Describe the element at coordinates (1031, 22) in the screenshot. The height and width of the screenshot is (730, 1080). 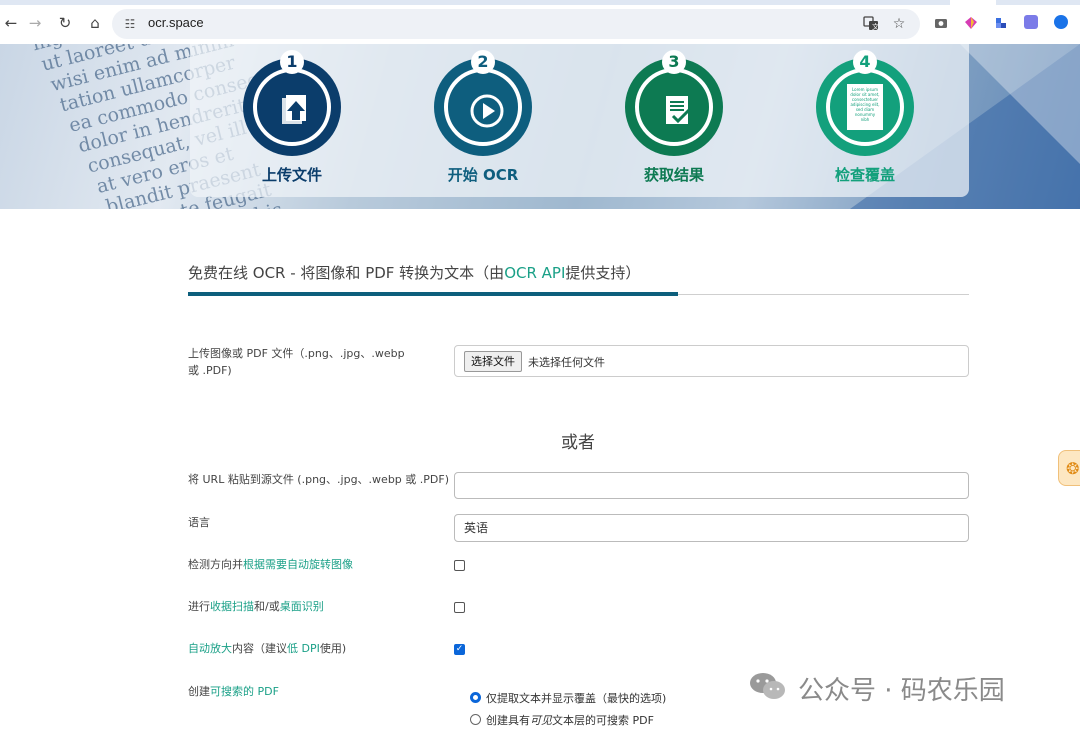
I see `extension-chat-icon` at that location.